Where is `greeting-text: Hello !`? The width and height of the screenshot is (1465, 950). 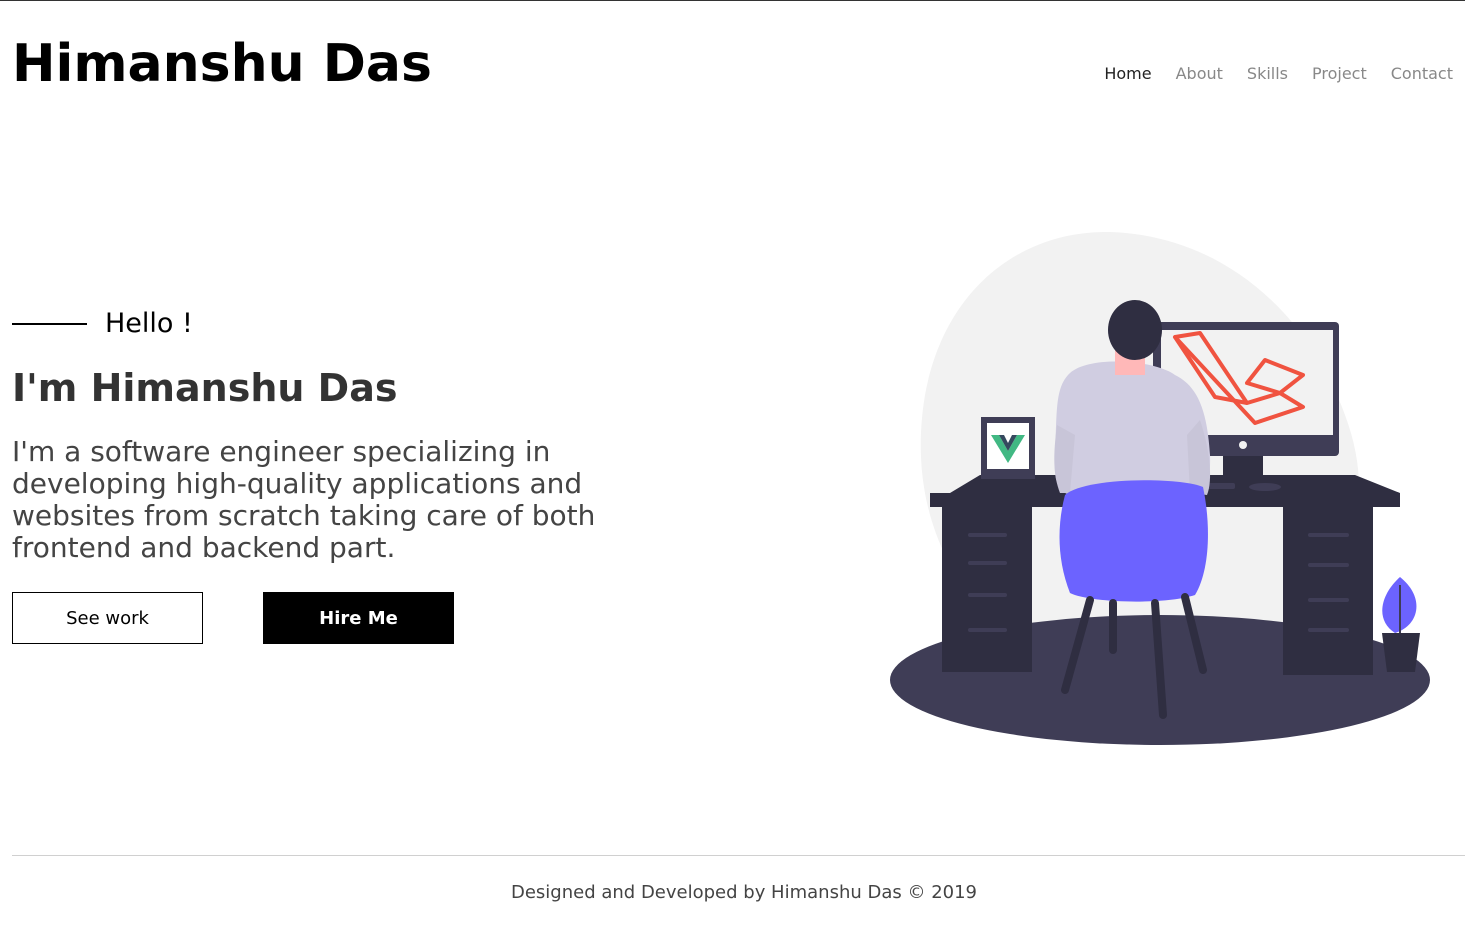 greeting-text: Hello ! is located at coordinates (149, 323).